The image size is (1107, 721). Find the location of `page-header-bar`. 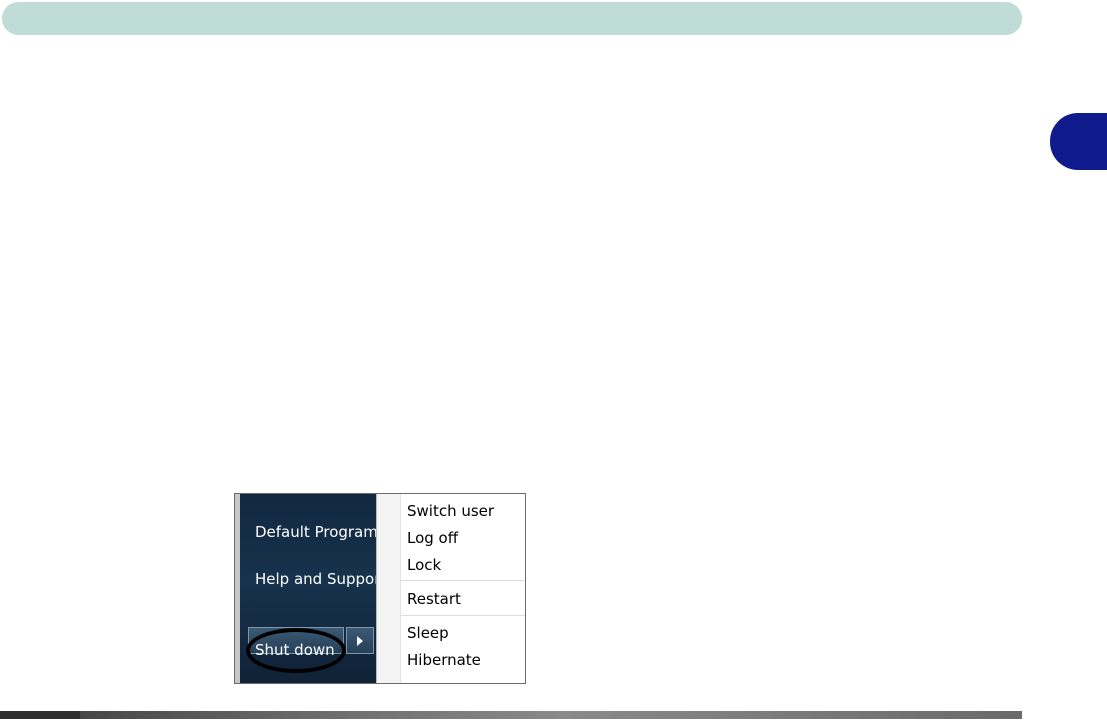

page-header-bar is located at coordinates (512, 18).